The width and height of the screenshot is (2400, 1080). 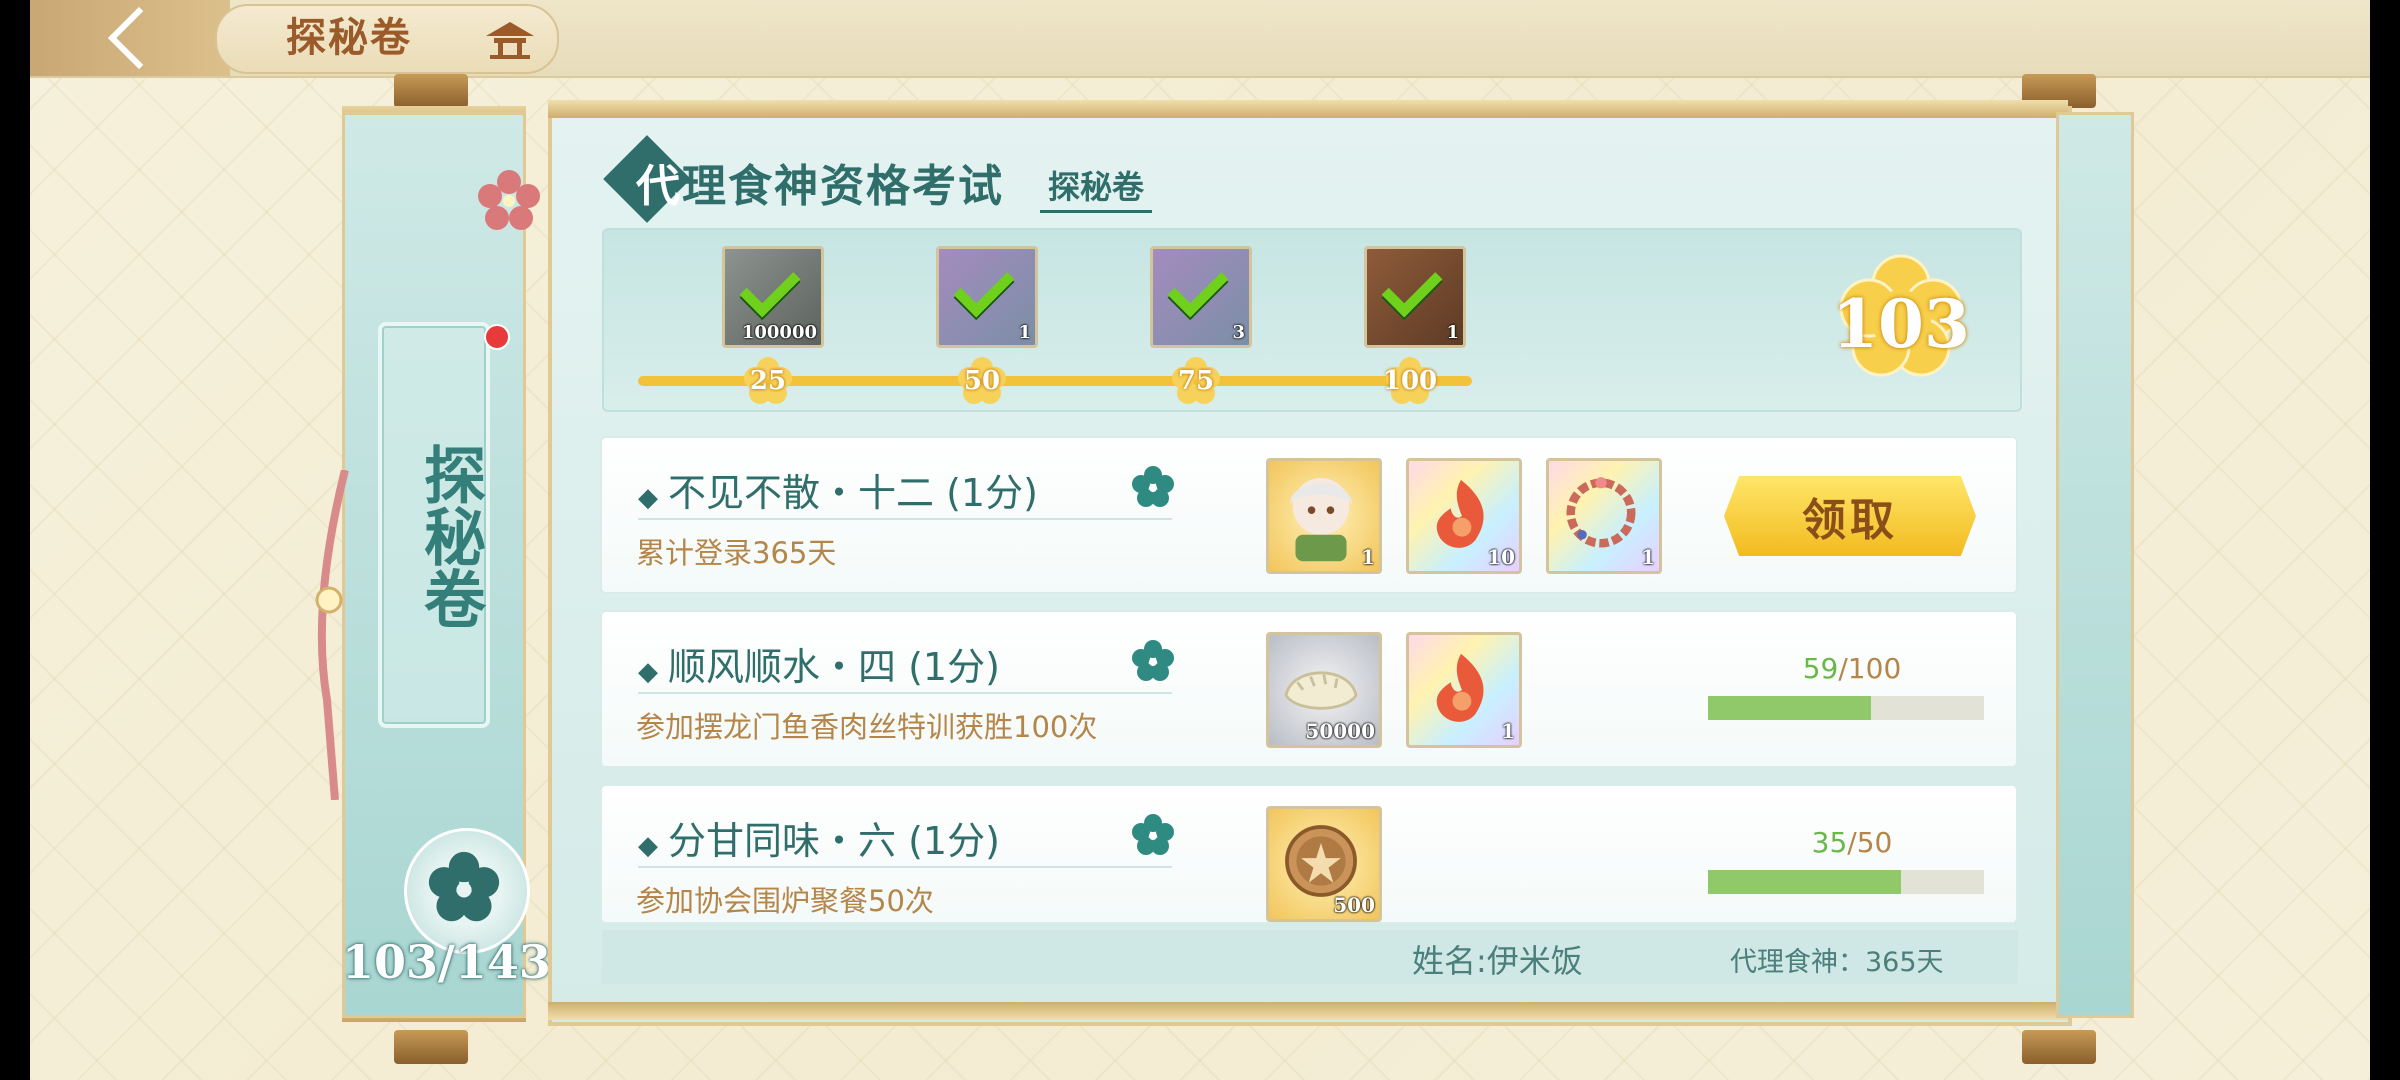 I want to click on task-progress-text: 59/100, so click(x=1852, y=668).